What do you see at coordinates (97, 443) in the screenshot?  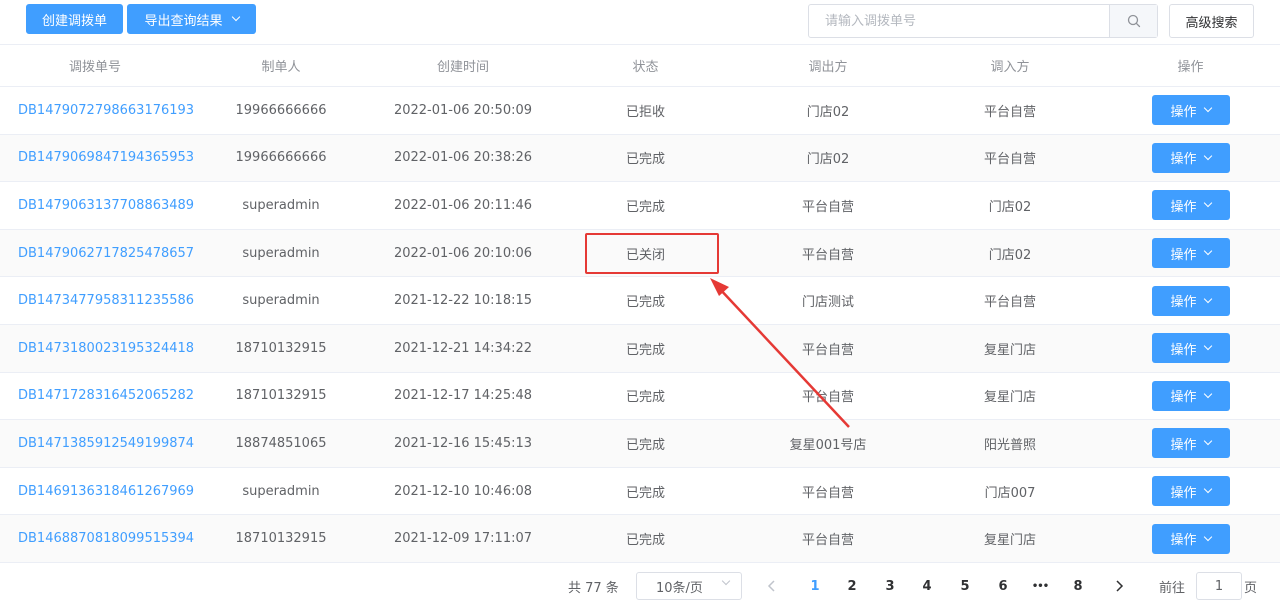 I see `transfer-no-link: DB1471385912549199874` at bounding box center [97, 443].